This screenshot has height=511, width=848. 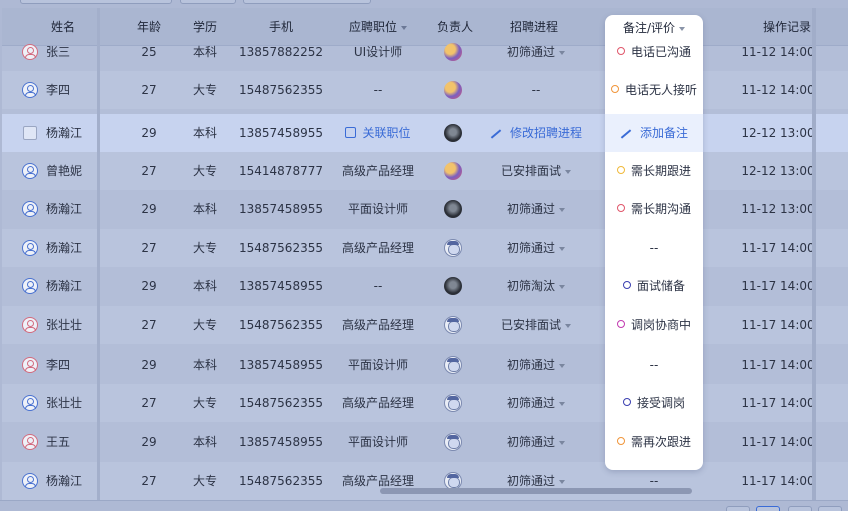 I want to click on cell-position: --, so click(x=378, y=286).